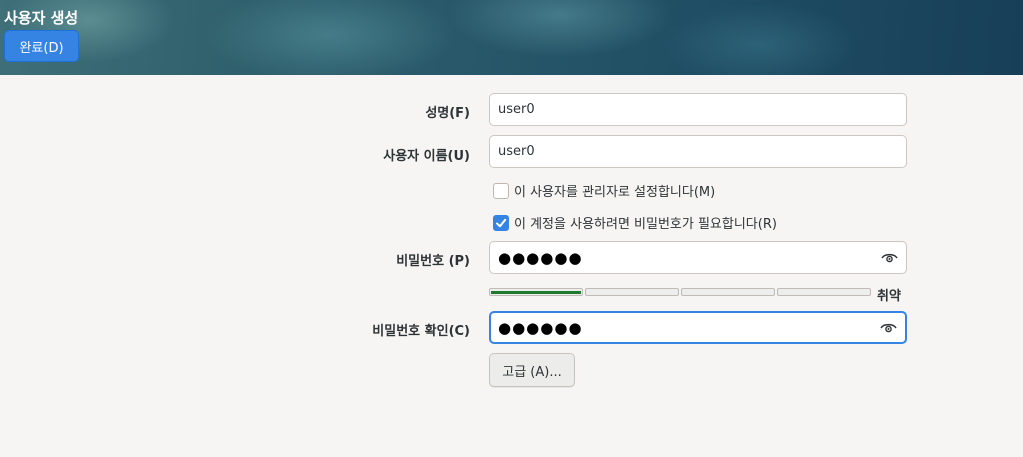 This screenshot has height=457, width=1023. Describe the element at coordinates (615, 192) in the screenshot. I see `admin-checkbox-label: 이 사용자를 관리자로 설정합니다(M)` at that location.